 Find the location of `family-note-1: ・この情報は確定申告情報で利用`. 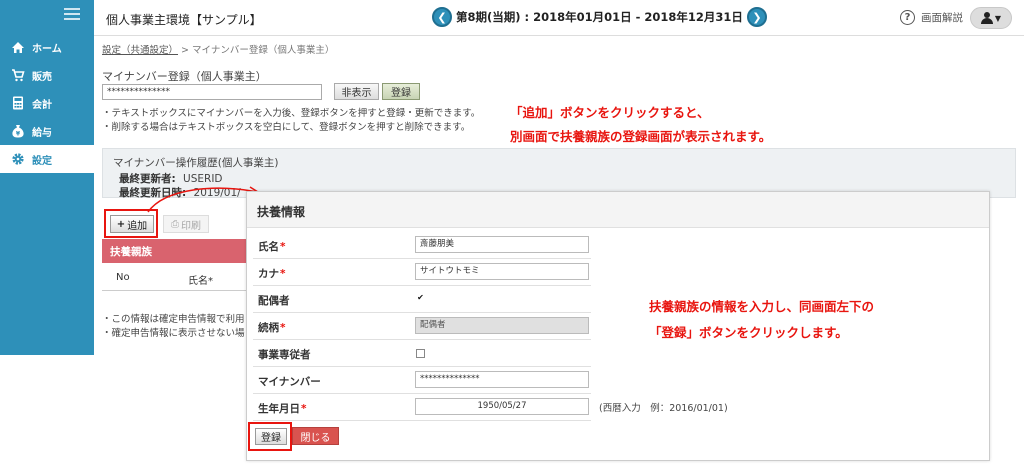

family-note-1: ・この情報は確定申告情報で利用 is located at coordinates (173, 319).